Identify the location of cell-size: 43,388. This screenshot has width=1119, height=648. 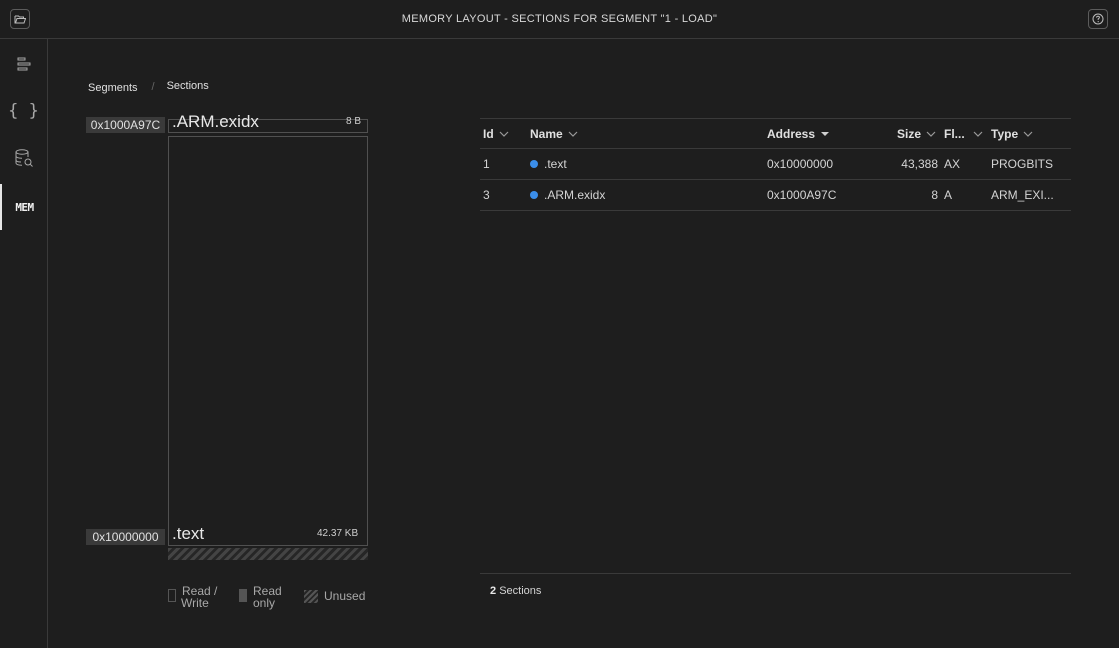
(919, 164).